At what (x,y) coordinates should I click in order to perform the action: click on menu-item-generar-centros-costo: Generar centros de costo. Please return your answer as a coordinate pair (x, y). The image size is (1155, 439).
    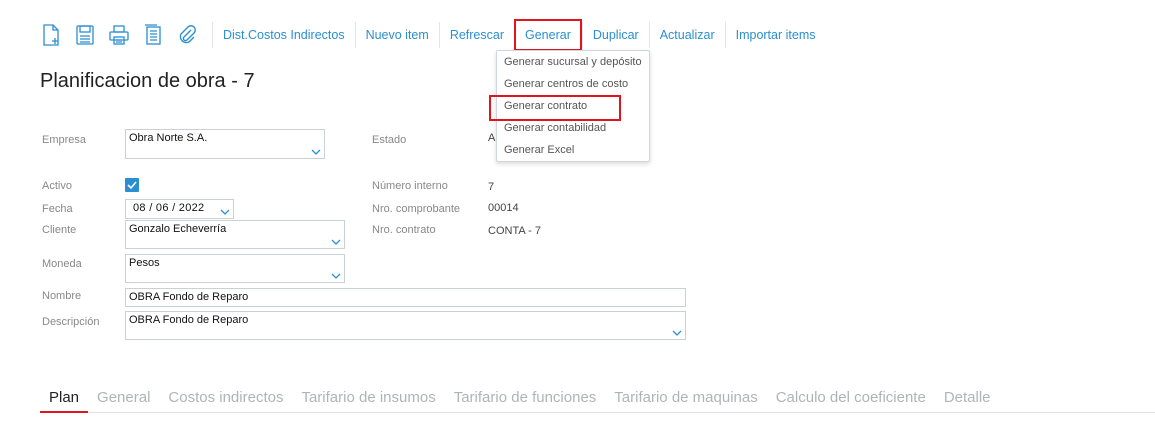
    Looking at the image, I should click on (573, 84).